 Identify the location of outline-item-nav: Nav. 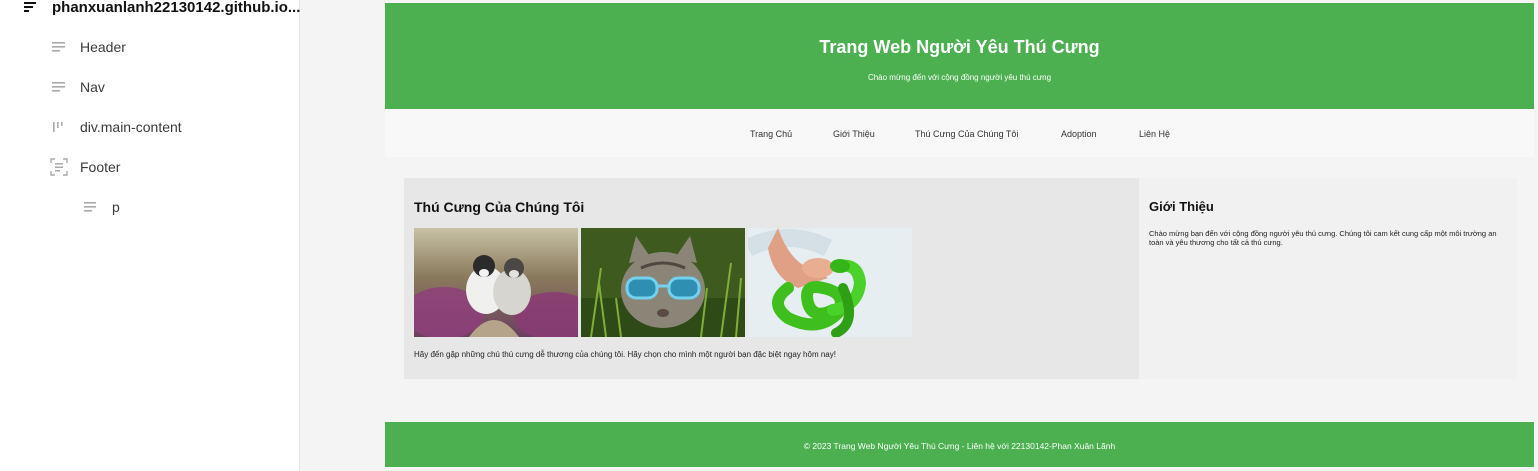
(77, 87).